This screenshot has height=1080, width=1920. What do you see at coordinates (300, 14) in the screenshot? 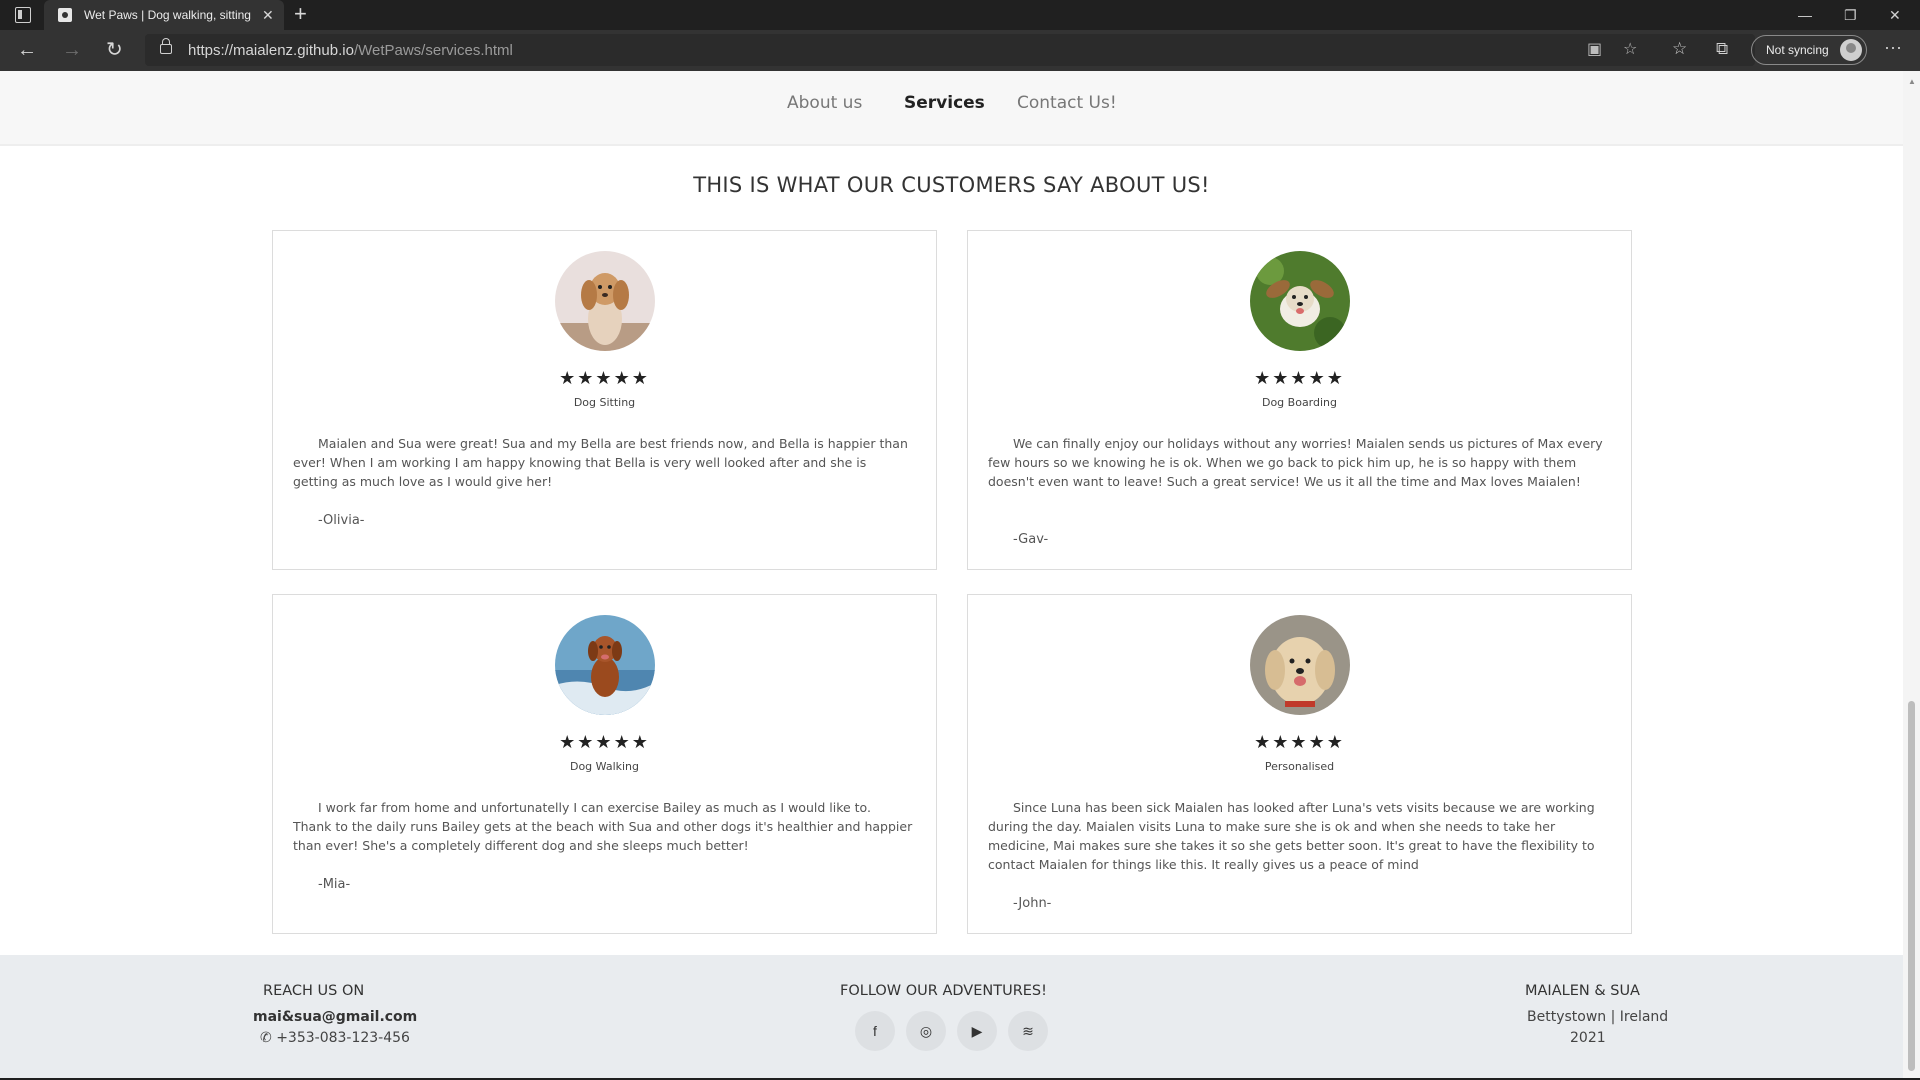
I see `new-tab-icon: +` at bounding box center [300, 14].